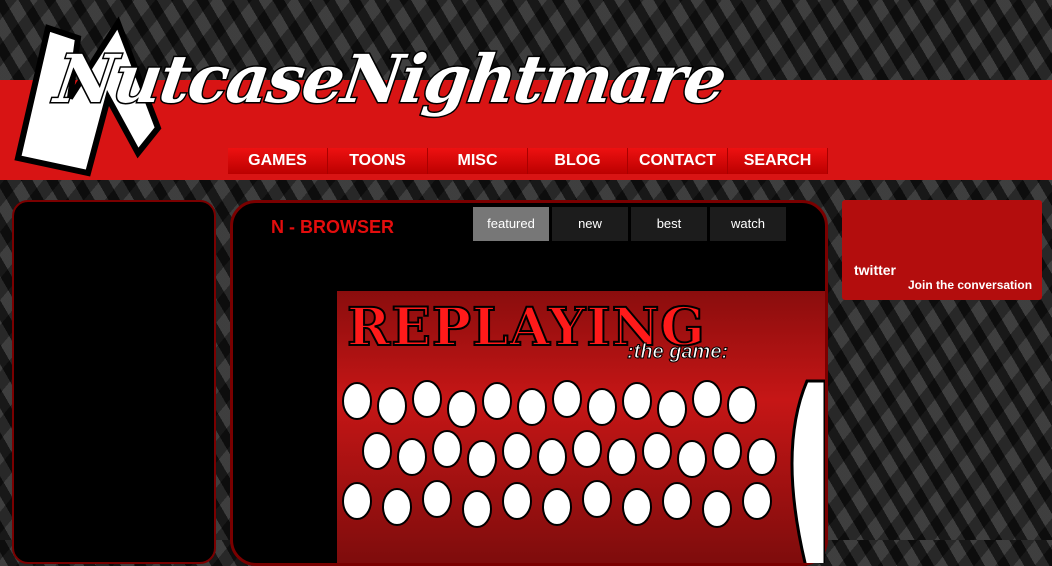 The width and height of the screenshot is (1052, 566). Describe the element at coordinates (390, 79) in the screenshot. I see `logo-text: NutcaseNightmare` at that location.